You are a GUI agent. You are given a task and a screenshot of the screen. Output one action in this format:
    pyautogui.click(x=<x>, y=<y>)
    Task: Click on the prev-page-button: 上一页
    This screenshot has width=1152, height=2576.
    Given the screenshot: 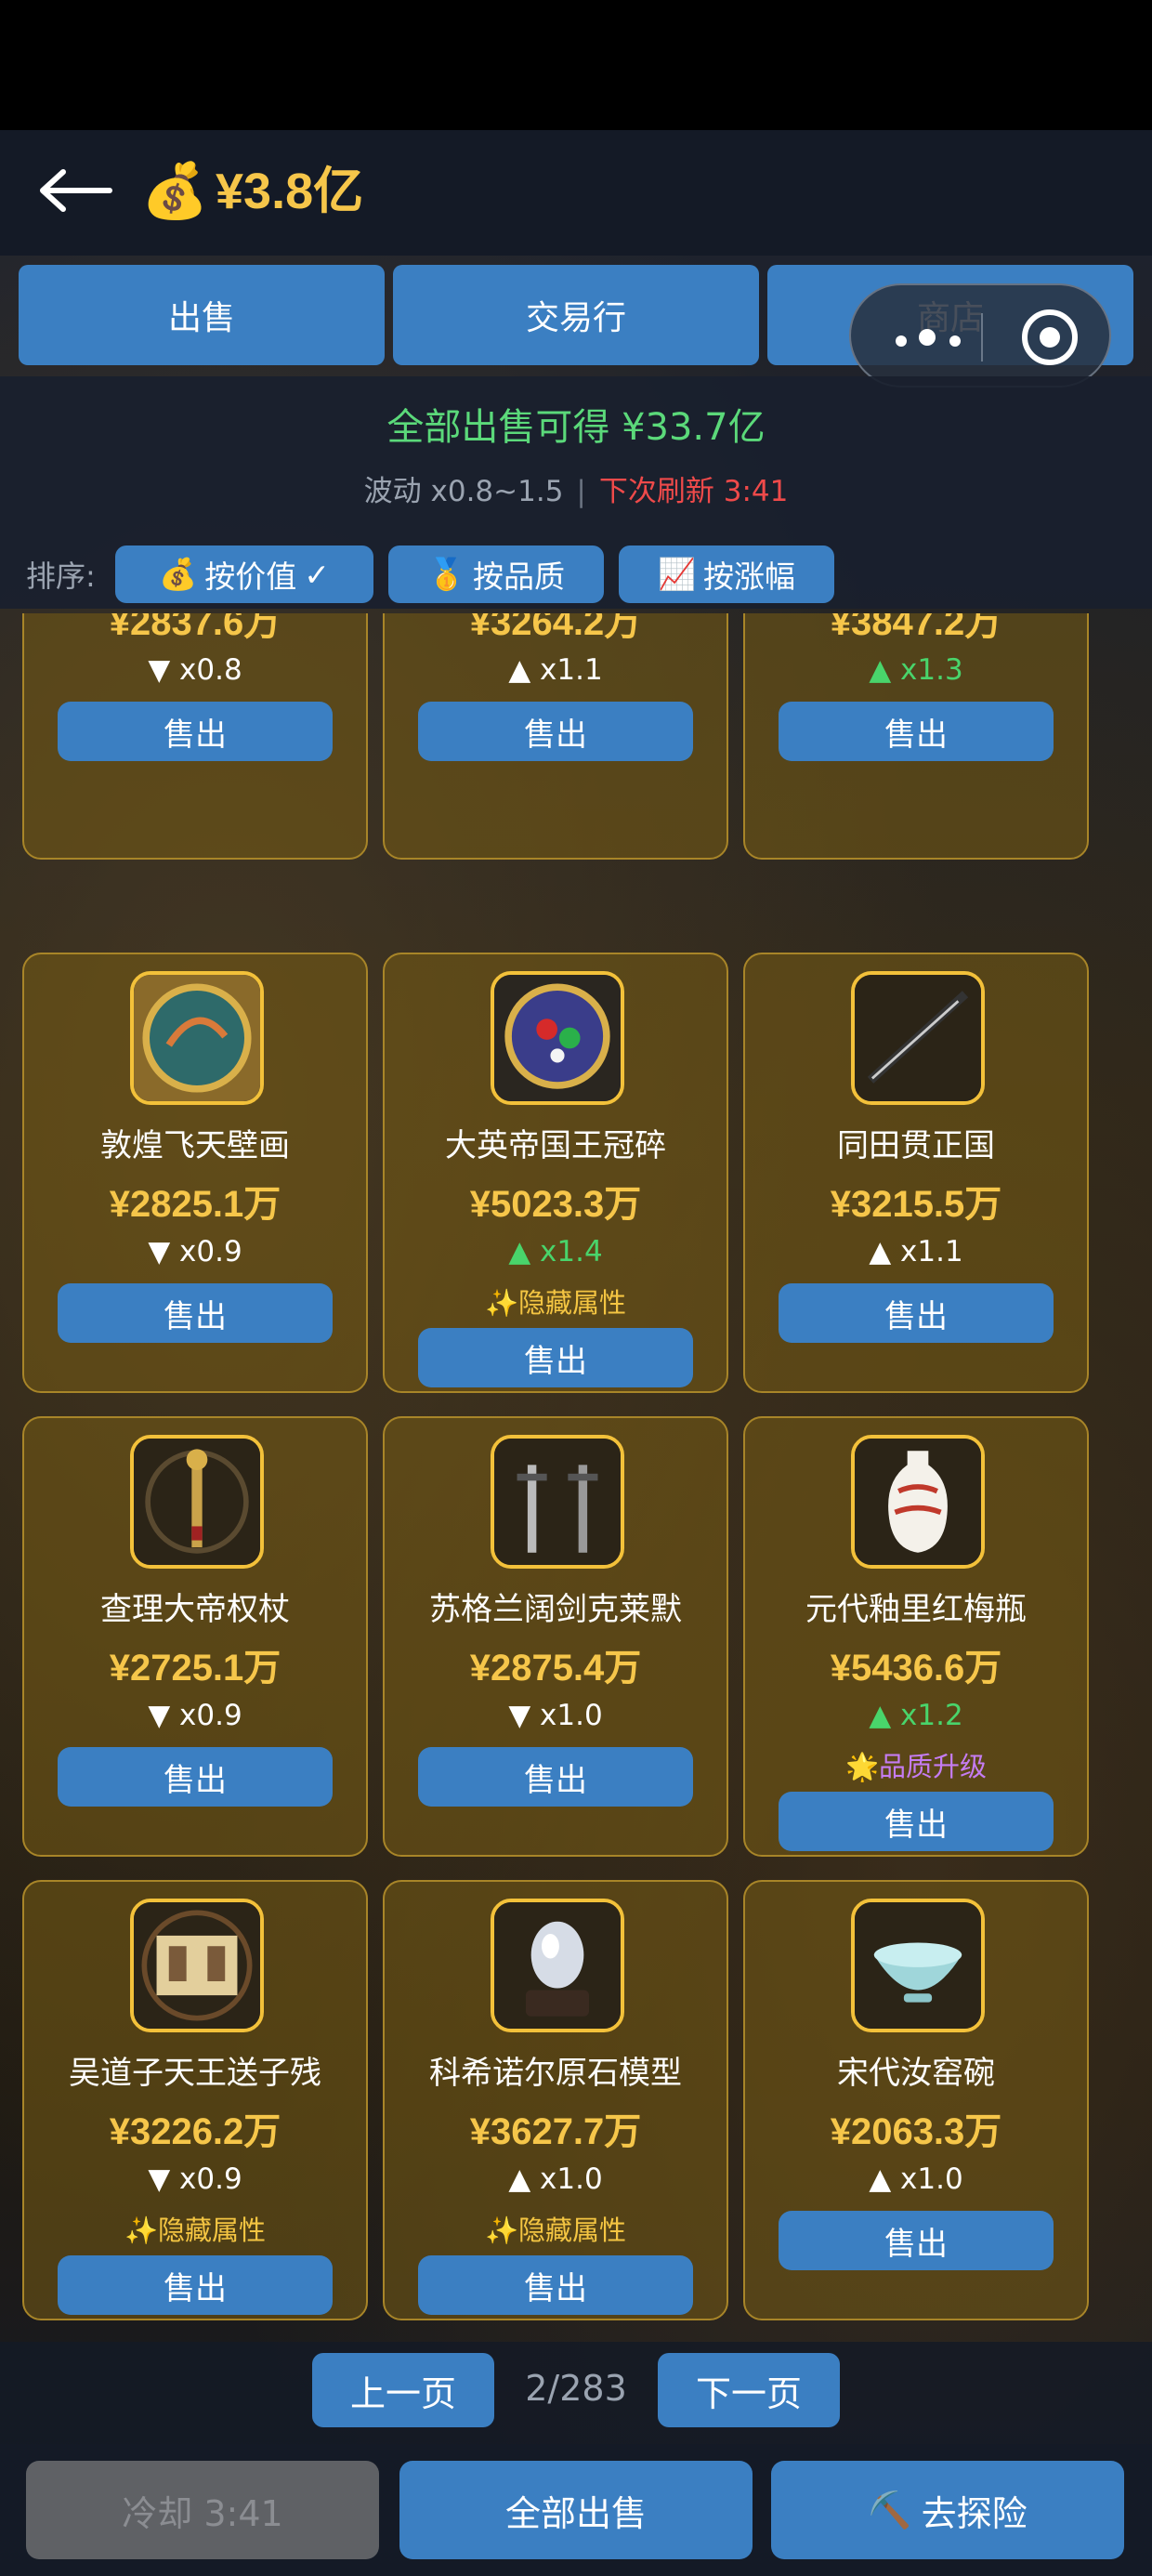 What is the action you would take?
    pyautogui.click(x=403, y=2390)
    